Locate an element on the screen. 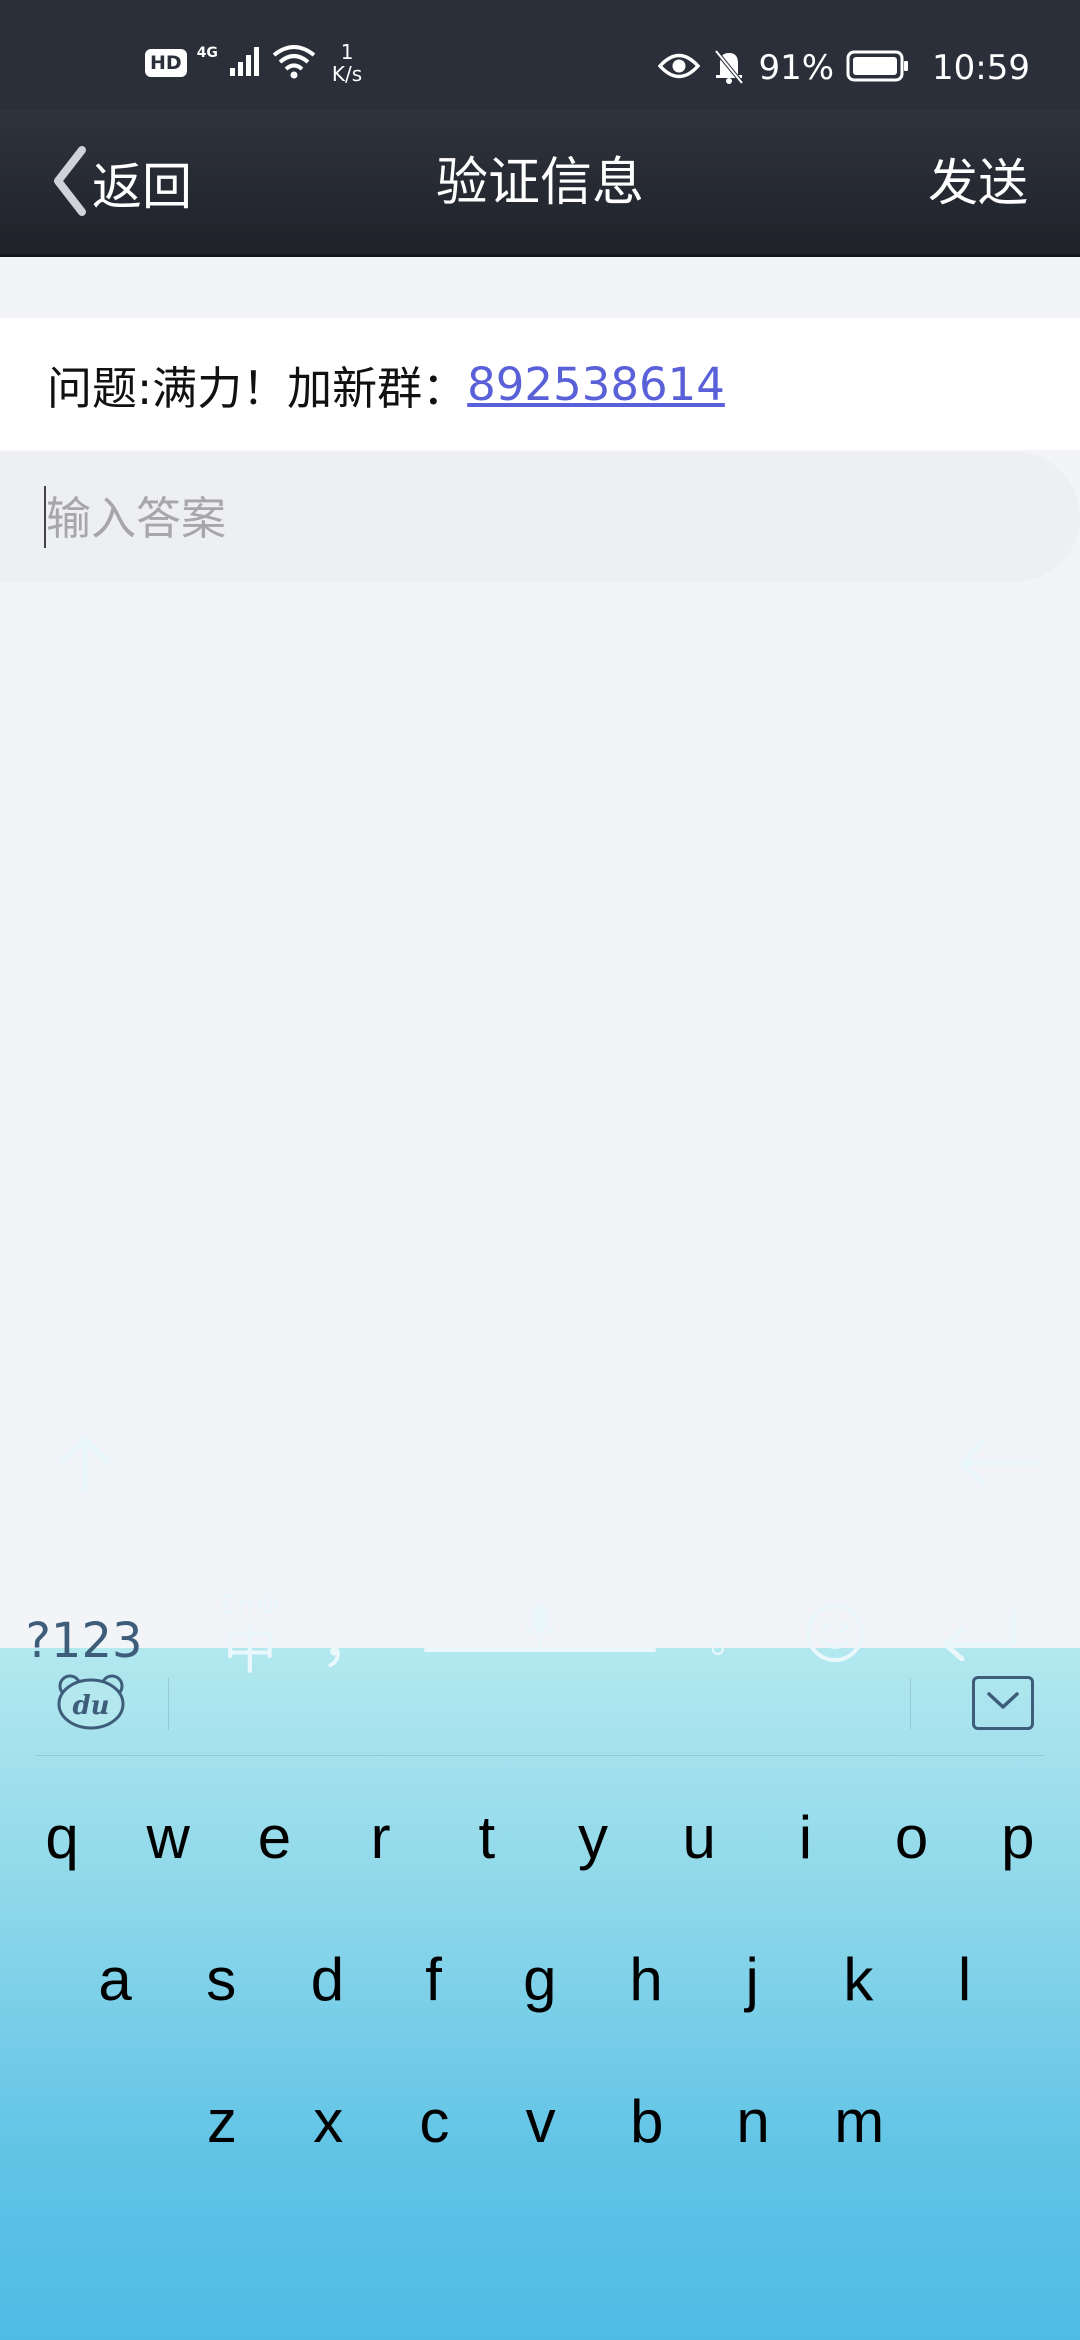 This screenshot has width=1080, height=2340. key-w: w is located at coordinates (168, 1838).